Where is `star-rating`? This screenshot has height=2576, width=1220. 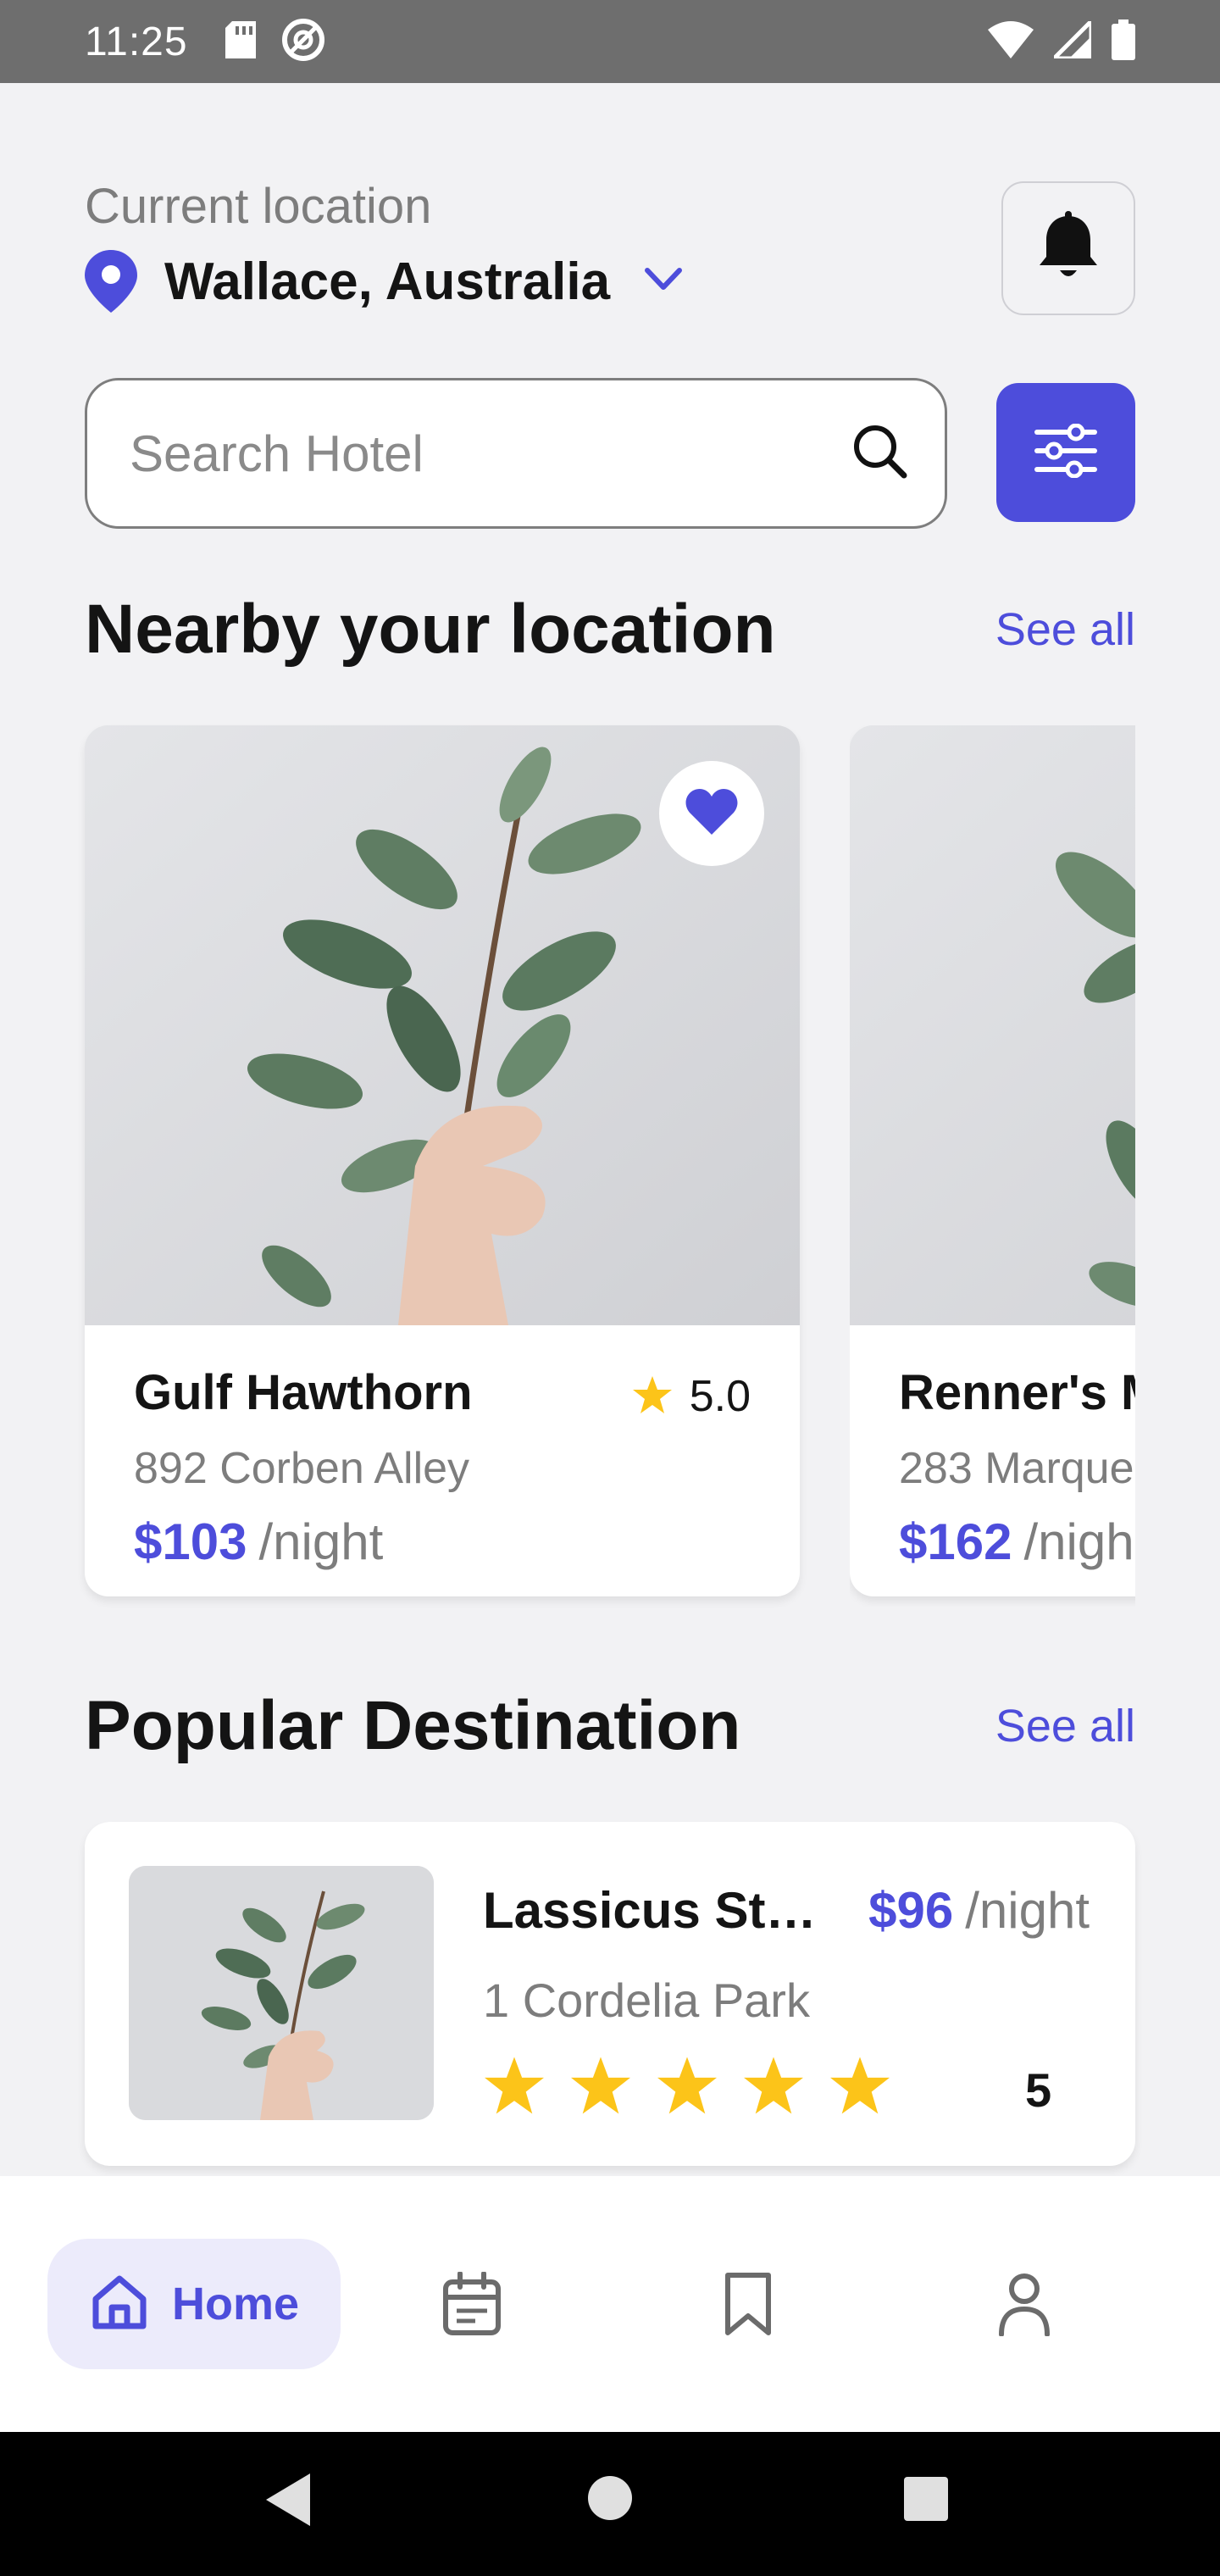 star-rating is located at coordinates (687, 2087).